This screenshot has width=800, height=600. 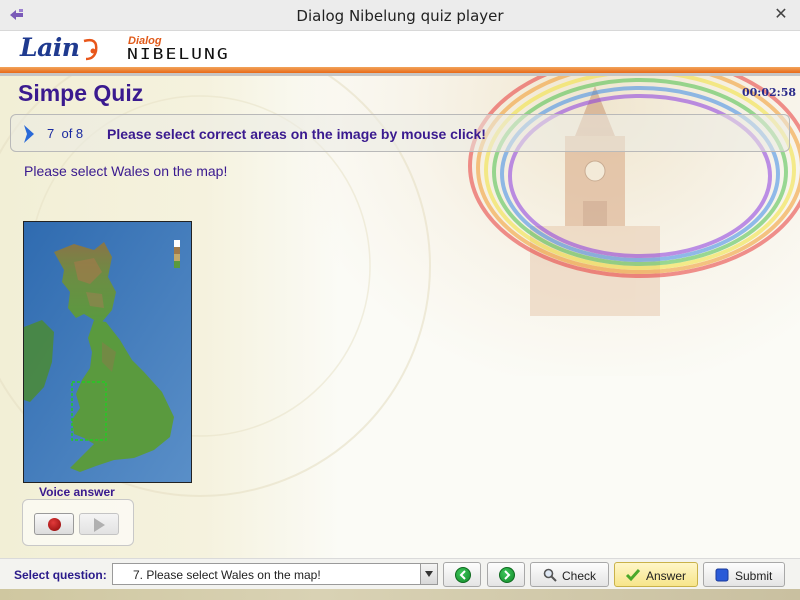 I want to click on forward-arrow-icon, so click(x=507, y=575).